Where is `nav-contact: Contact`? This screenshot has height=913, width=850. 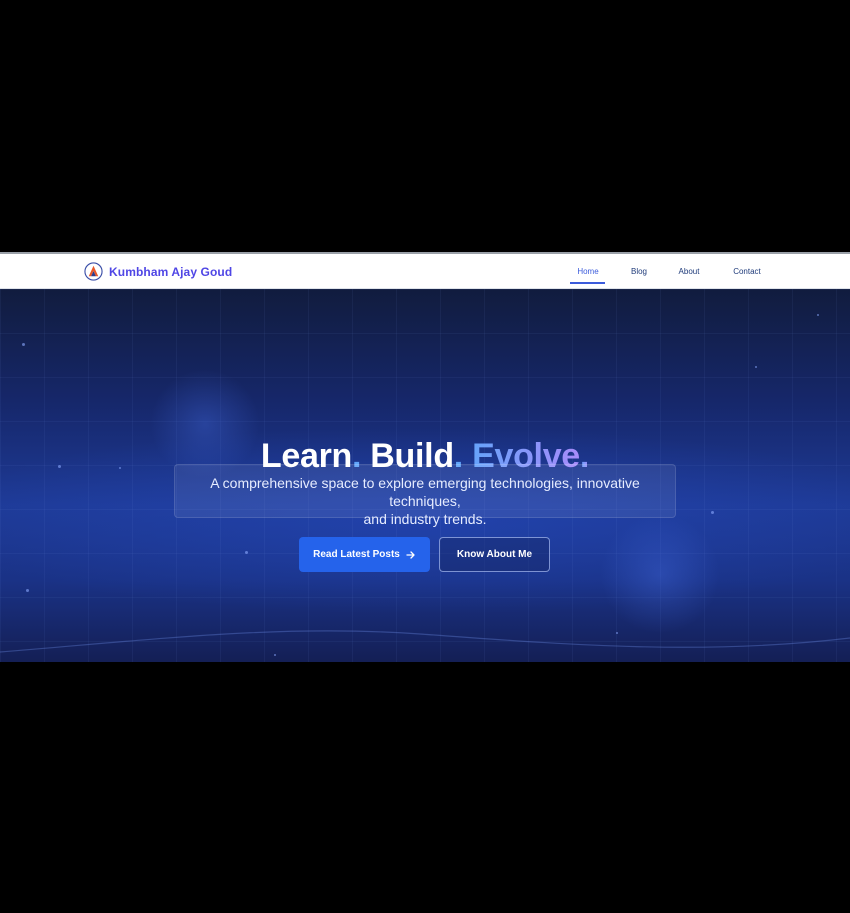
nav-contact: Contact is located at coordinates (747, 271).